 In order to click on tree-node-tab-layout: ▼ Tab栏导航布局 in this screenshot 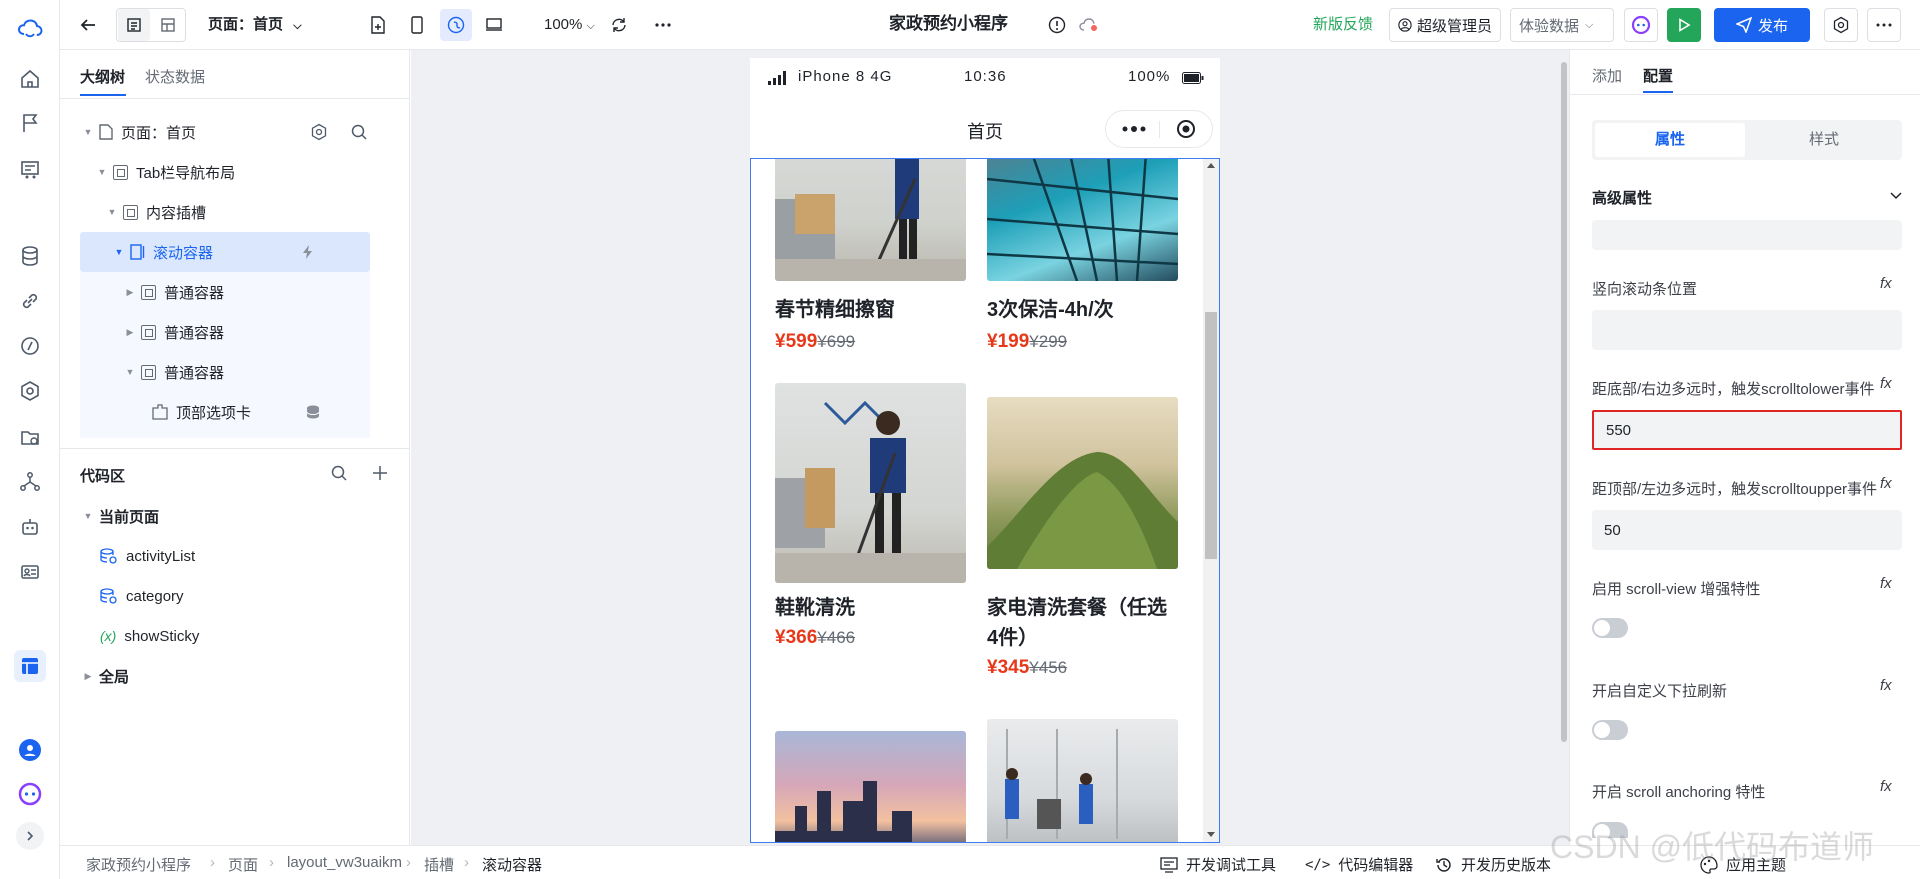, I will do `click(225, 172)`.